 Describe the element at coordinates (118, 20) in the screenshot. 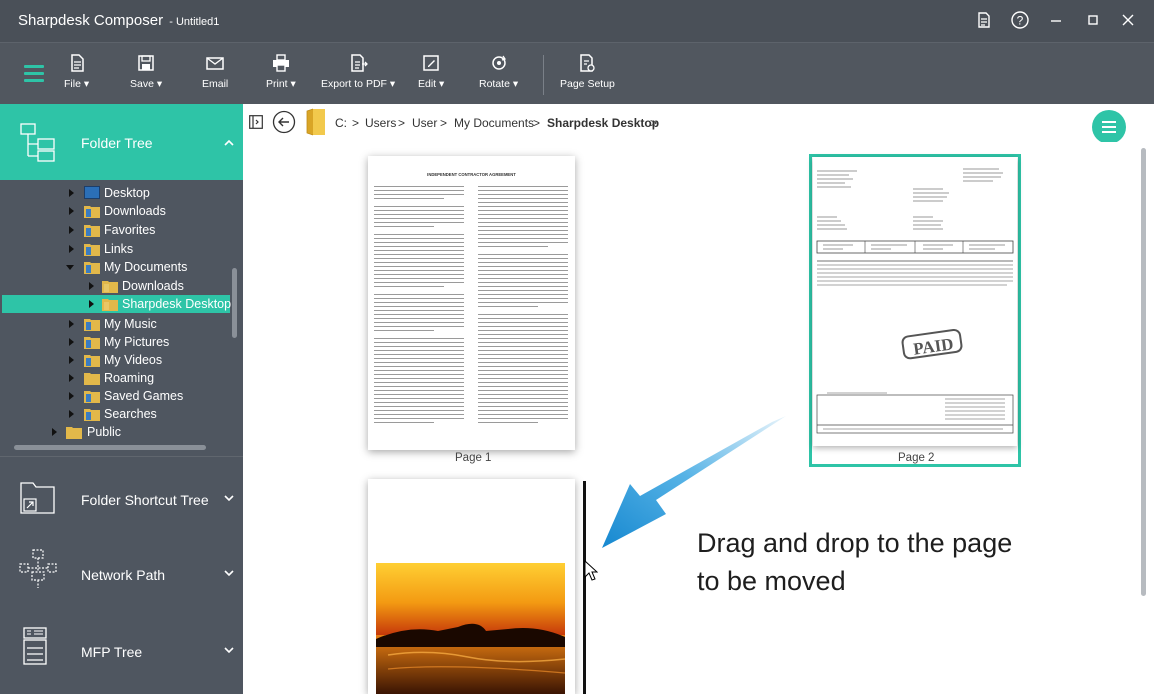

I see `window-title: Sharpdesk Composer - Untitled1` at that location.